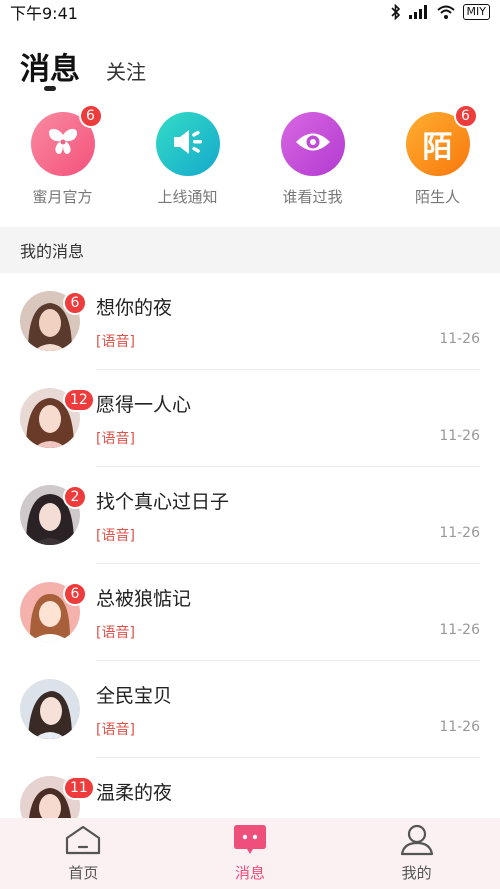 Image resolution: width=500 pixels, height=889 pixels. Describe the element at coordinates (417, 842) in the screenshot. I see `profile-icon` at that location.